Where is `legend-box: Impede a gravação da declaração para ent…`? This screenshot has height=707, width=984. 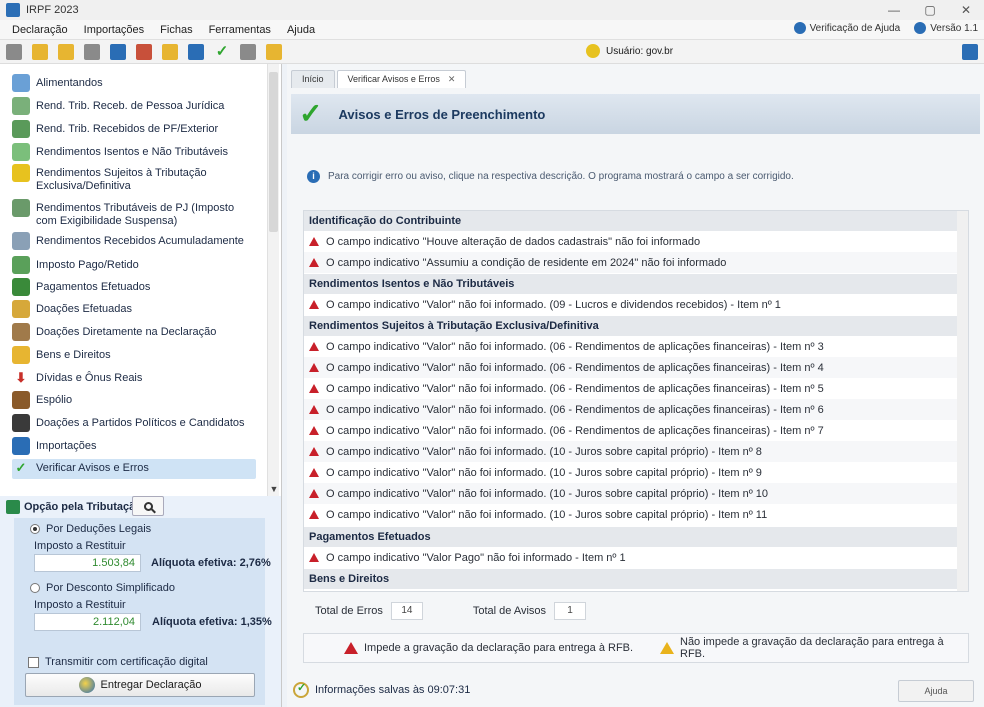 legend-box: Impede a gravação da declaração para ent… is located at coordinates (636, 648).